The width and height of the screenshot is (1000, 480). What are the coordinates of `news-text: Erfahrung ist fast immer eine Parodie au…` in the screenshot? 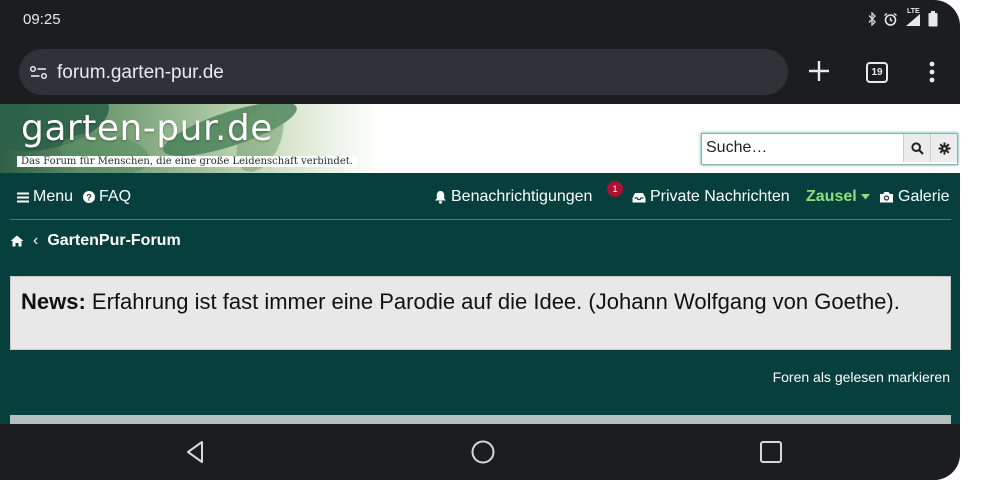 It's located at (492, 301).